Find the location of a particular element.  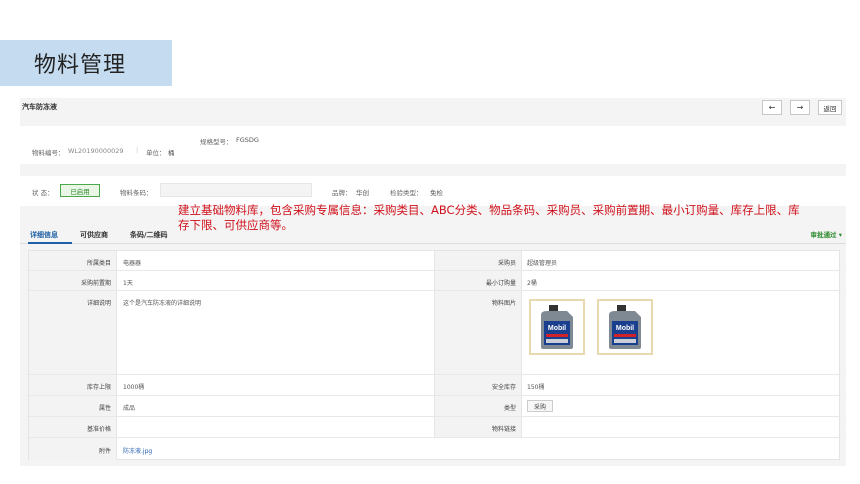

attachment-label: 附件 is located at coordinates (104, 451).